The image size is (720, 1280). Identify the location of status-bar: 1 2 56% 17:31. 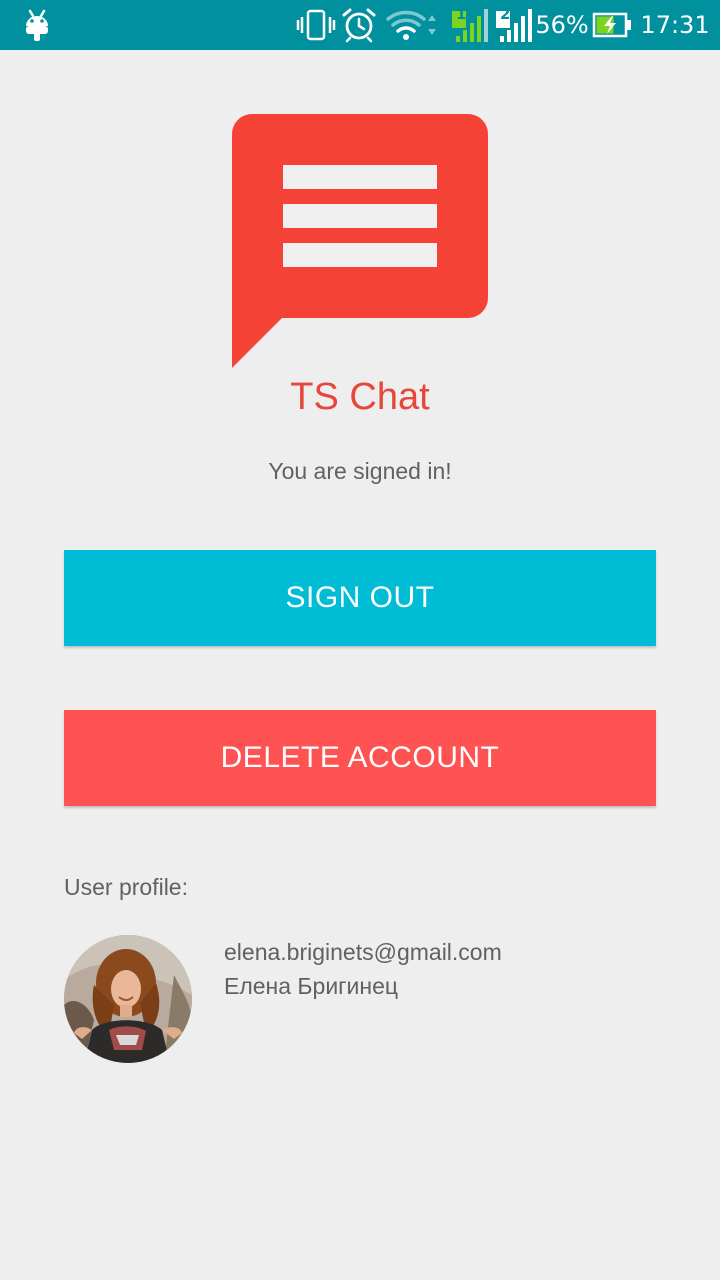
(360, 25).